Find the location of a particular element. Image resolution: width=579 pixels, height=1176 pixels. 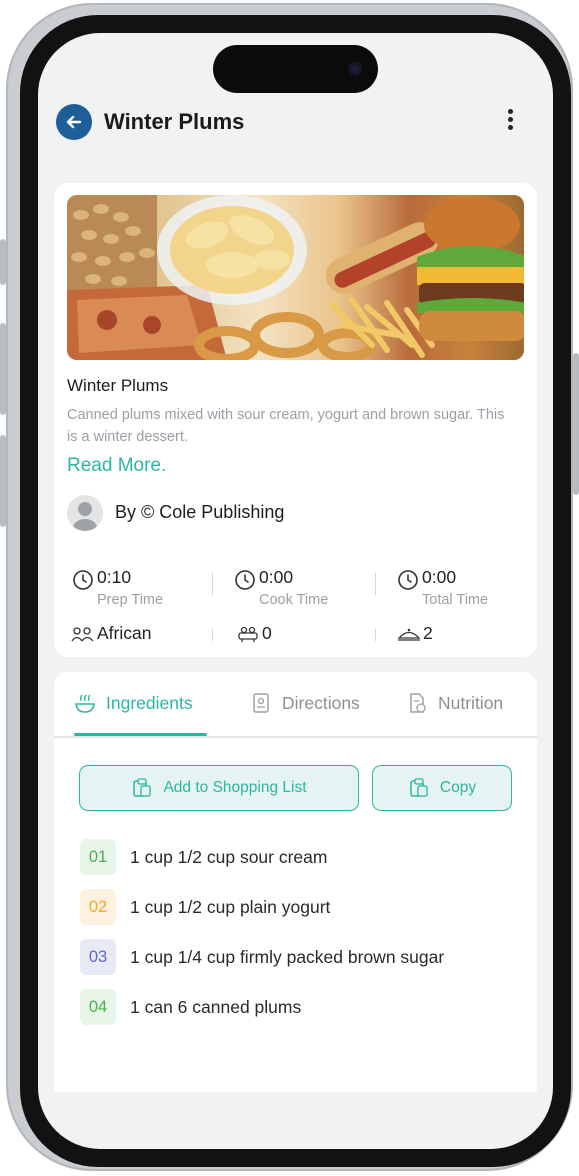

cook-time-label: Cook Time is located at coordinates (294, 600).